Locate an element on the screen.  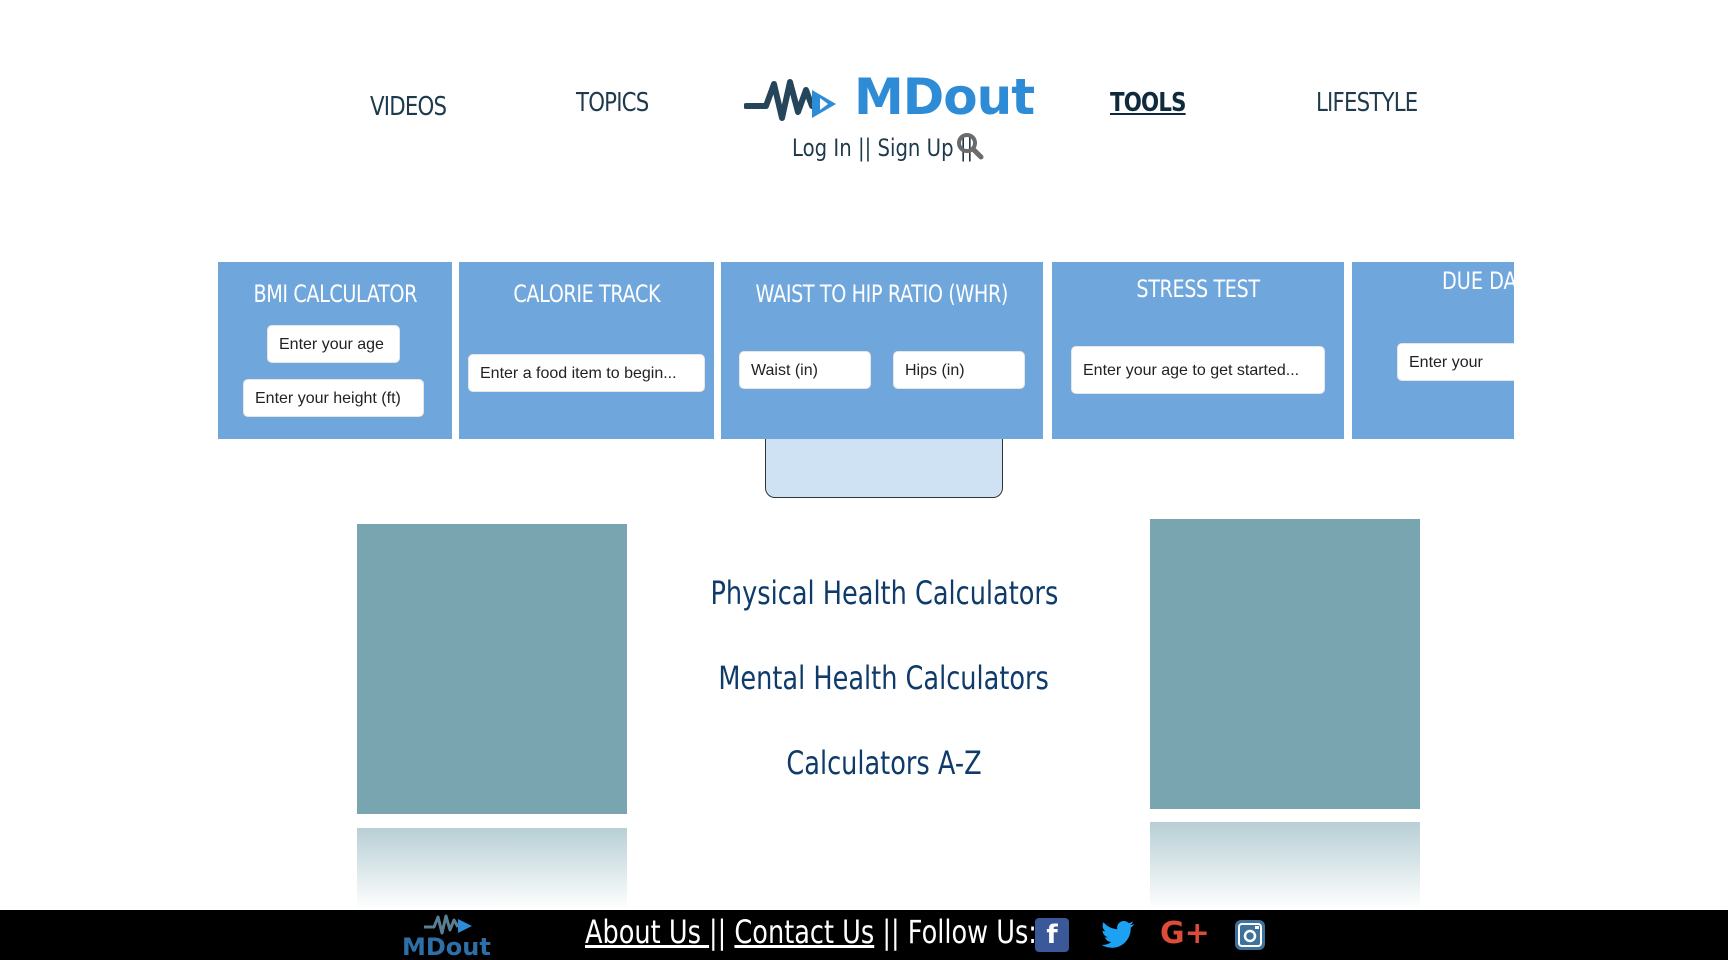
google-plus-icon: G+ is located at coordinates (1185, 933).